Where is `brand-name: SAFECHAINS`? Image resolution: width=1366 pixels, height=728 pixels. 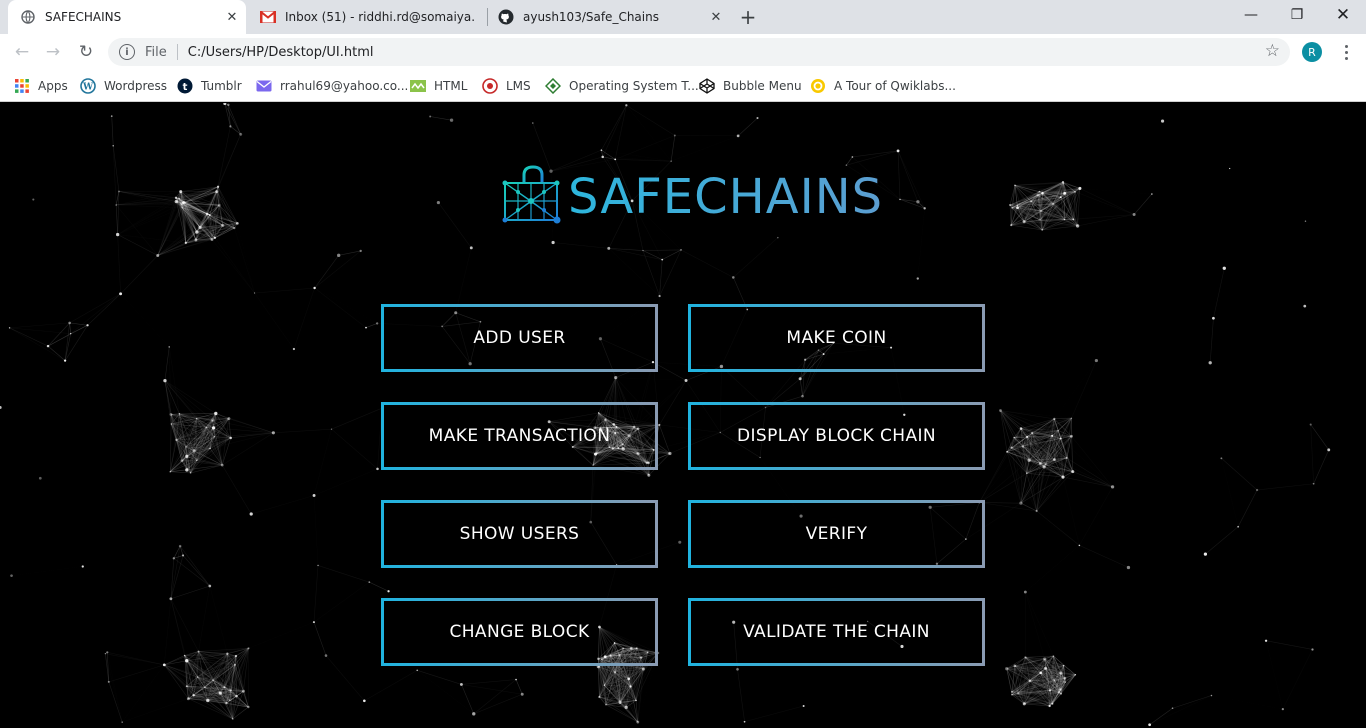 brand-name: SAFECHAINS is located at coordinates (726, 197).